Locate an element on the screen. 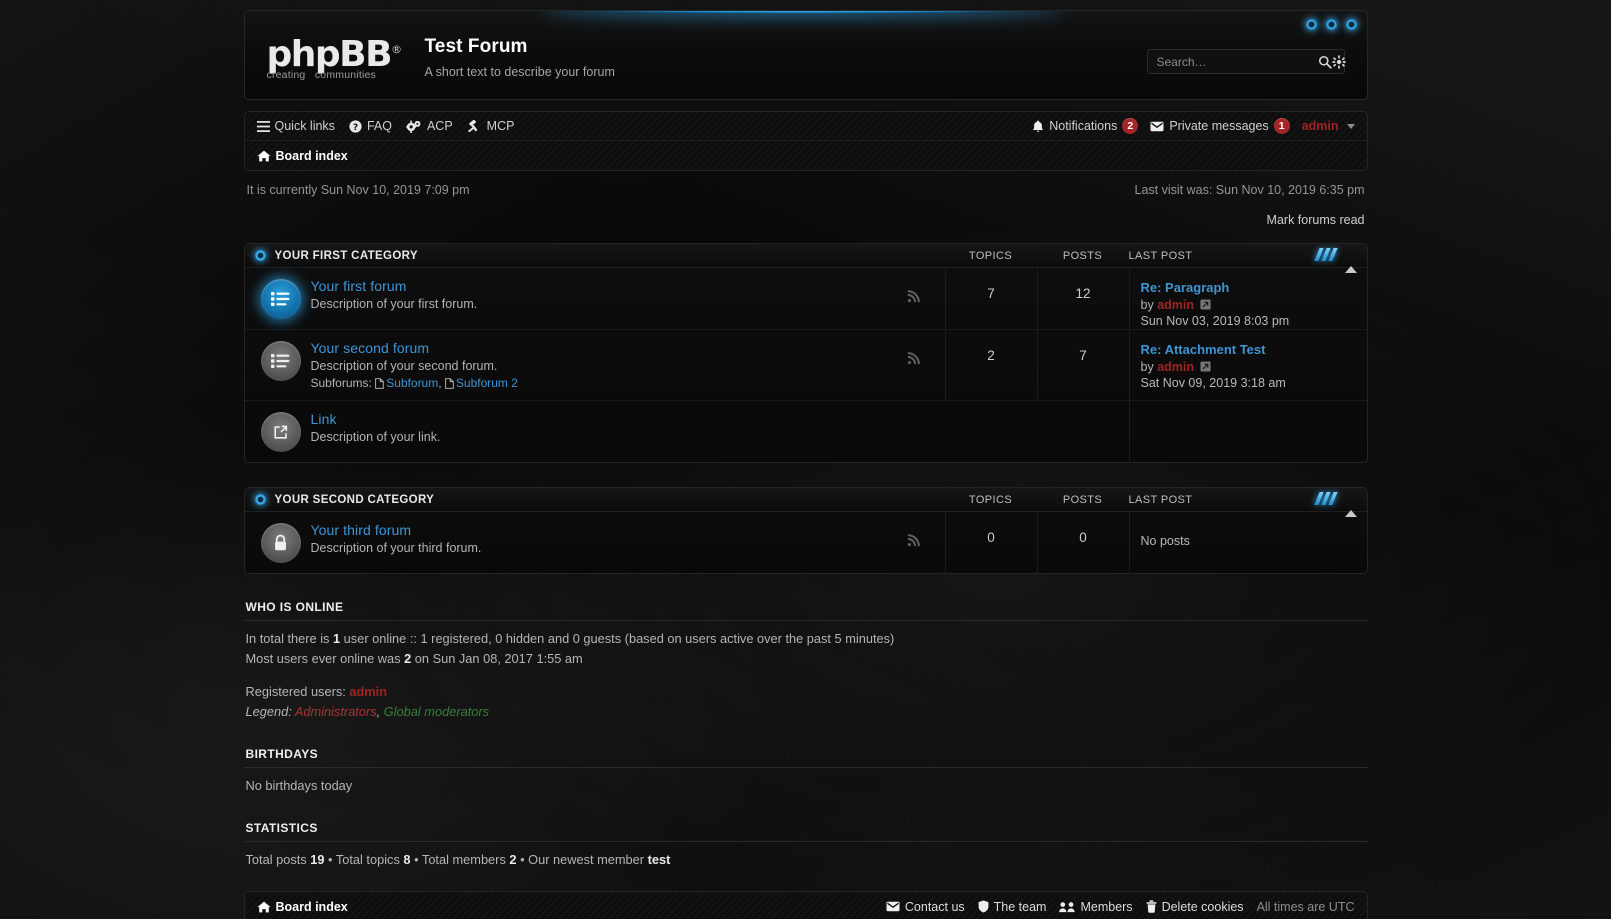 This screenshot has width=1611, height=919. cogs-icon is located at coordinates (414, 126).